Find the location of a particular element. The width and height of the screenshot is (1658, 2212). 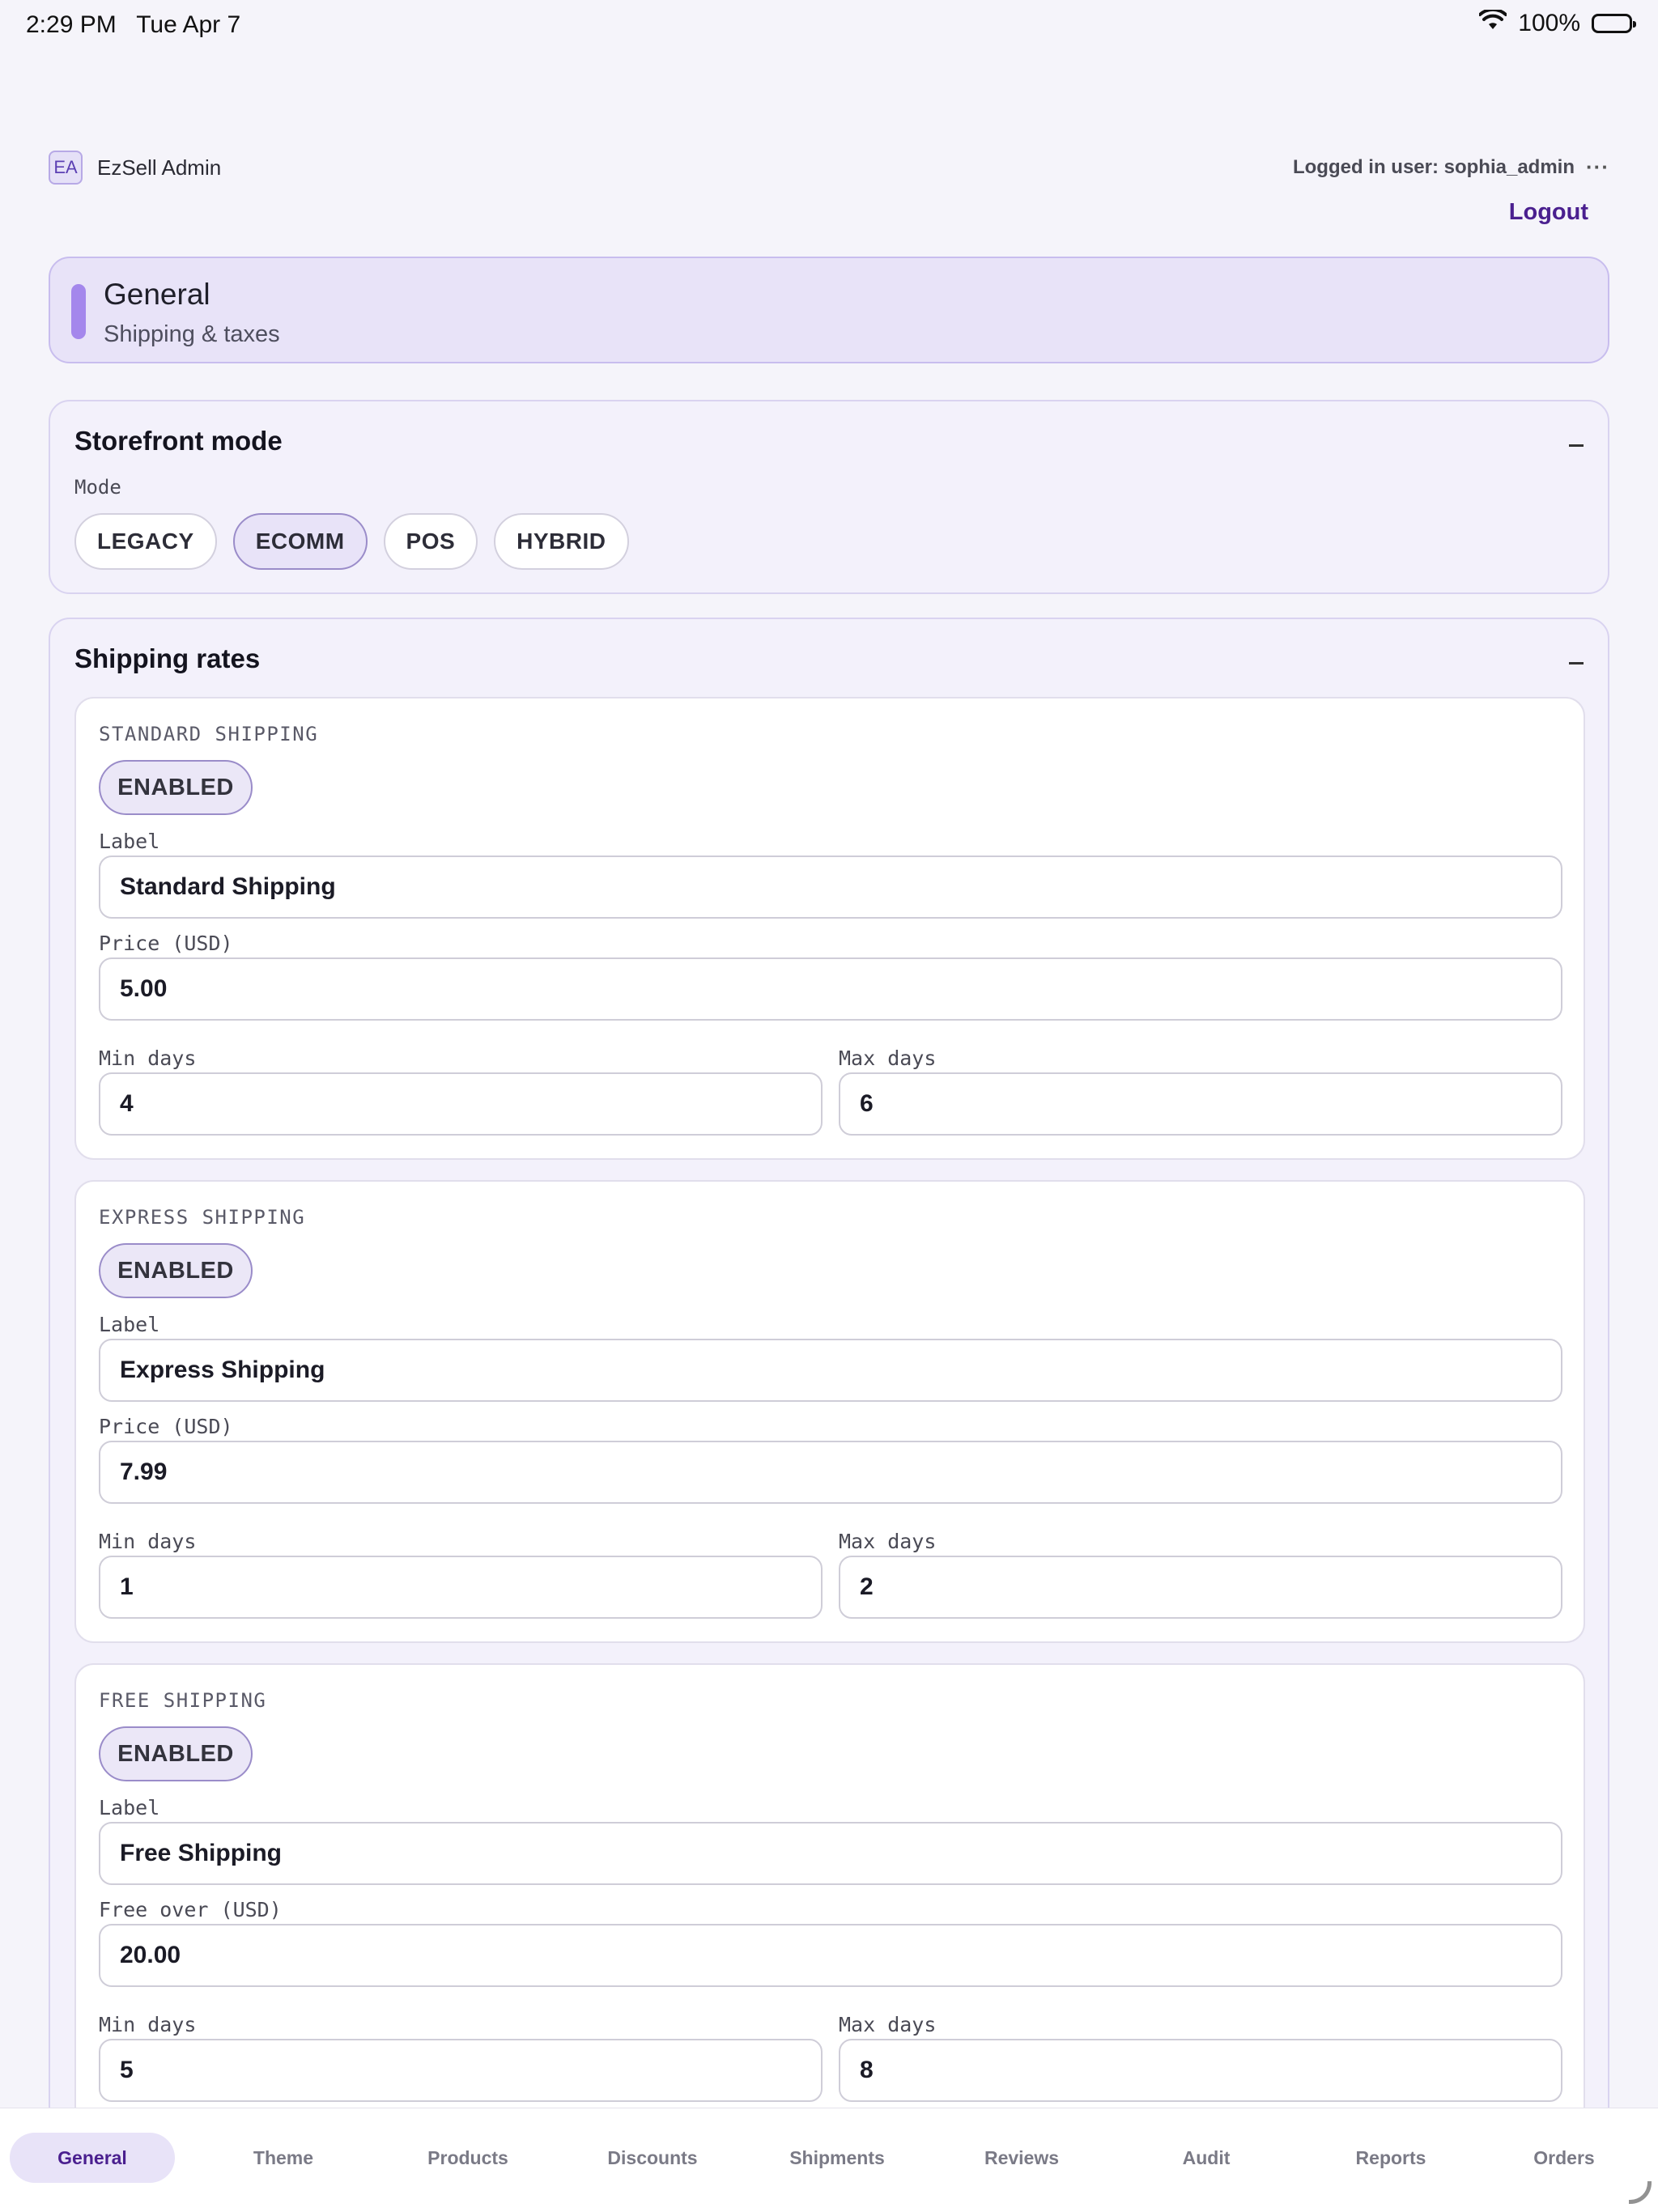

tab-reports: Reports is located at coordinates (1390, 2158).